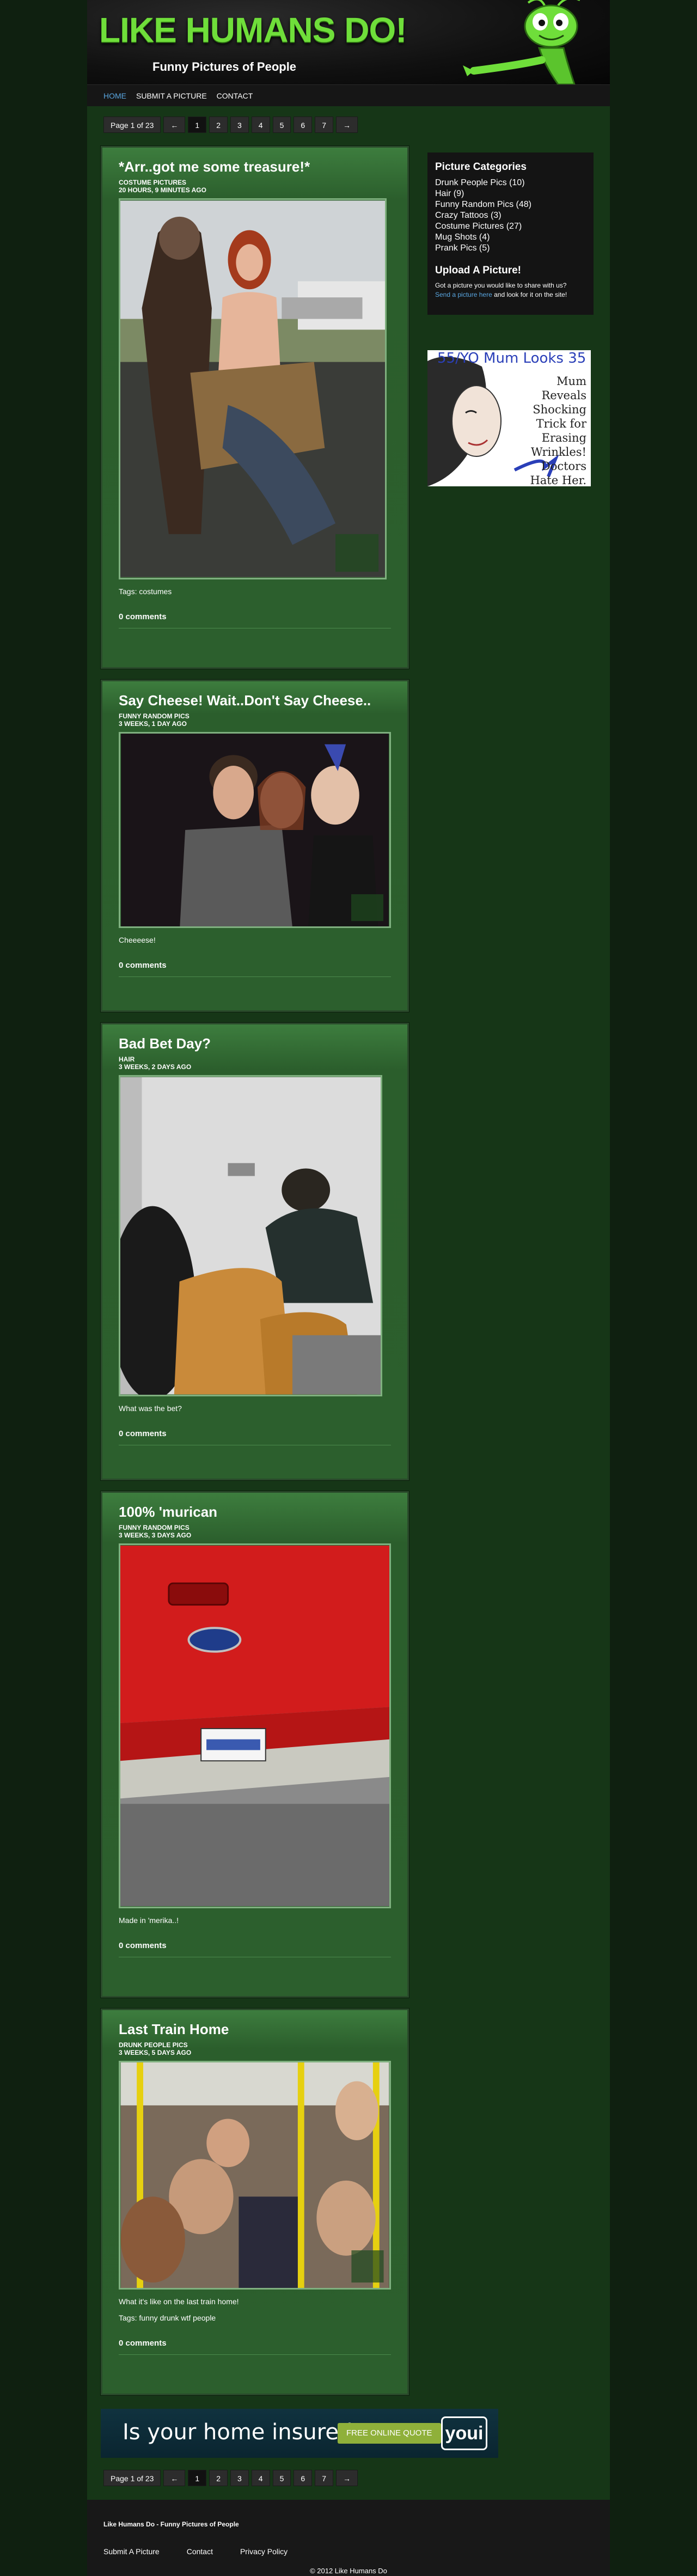 This screenshot has width=697, height=2576. What do you see at coordinates (131, 2551) in the screenshot?
I see `footer-link-submit: Submit A Picture` at bounding box center [131, 2551].